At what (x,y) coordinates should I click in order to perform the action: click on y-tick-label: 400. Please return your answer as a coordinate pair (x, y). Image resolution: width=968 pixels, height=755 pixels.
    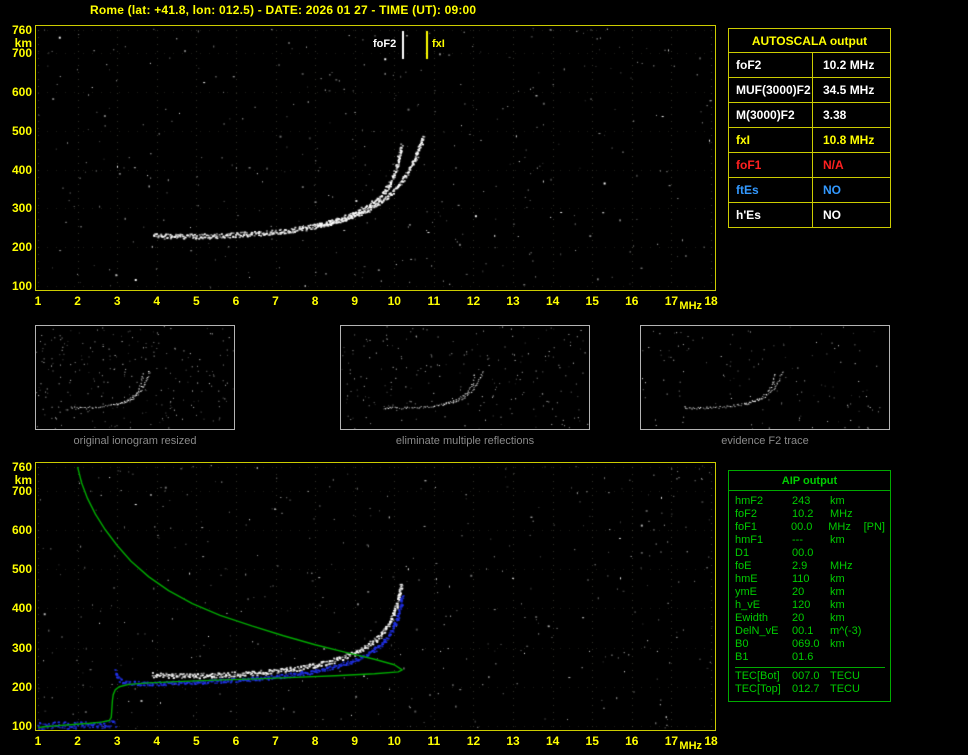
    Looking at the image, I should click on (21, 169).